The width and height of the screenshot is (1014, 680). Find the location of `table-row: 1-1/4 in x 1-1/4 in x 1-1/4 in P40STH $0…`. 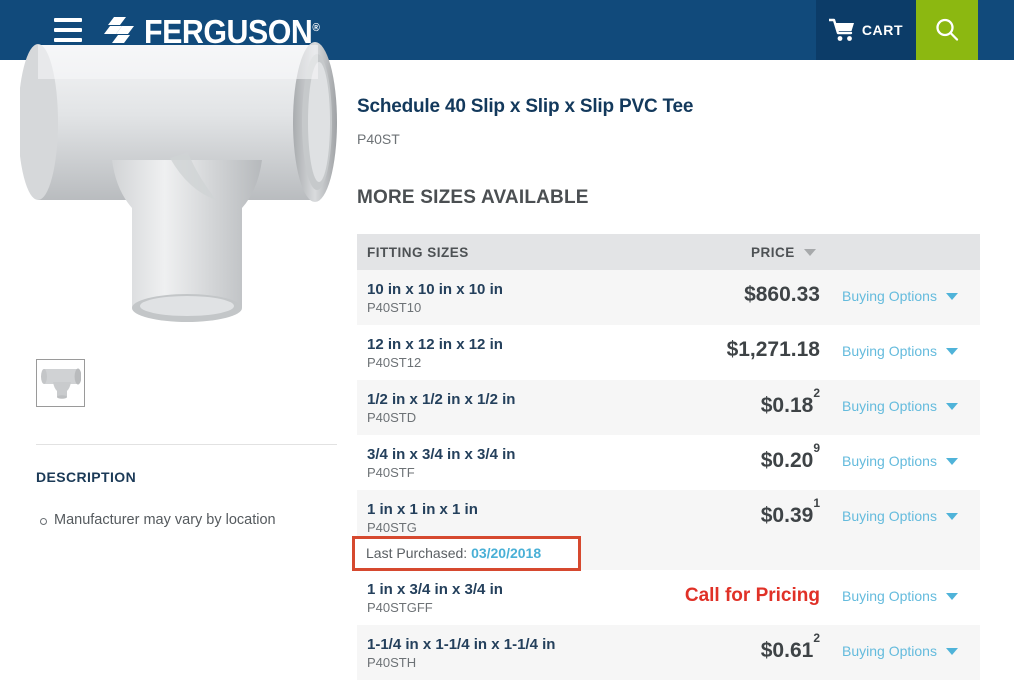

table-row: 1-1/4 in x 1-1/4 in x 1-1/4 in P40STH $0… is located at coordinates (668, 652).